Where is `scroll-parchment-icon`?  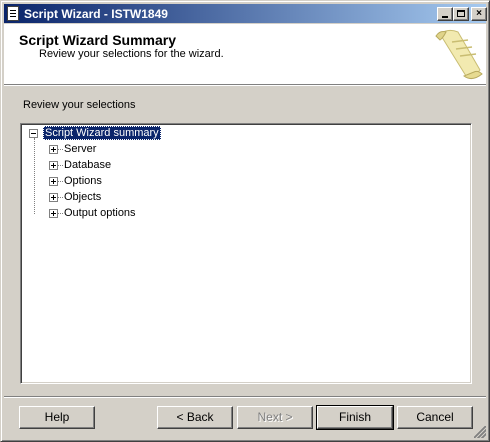 scroll-parchment-icon is located at coordinates (459, 54).